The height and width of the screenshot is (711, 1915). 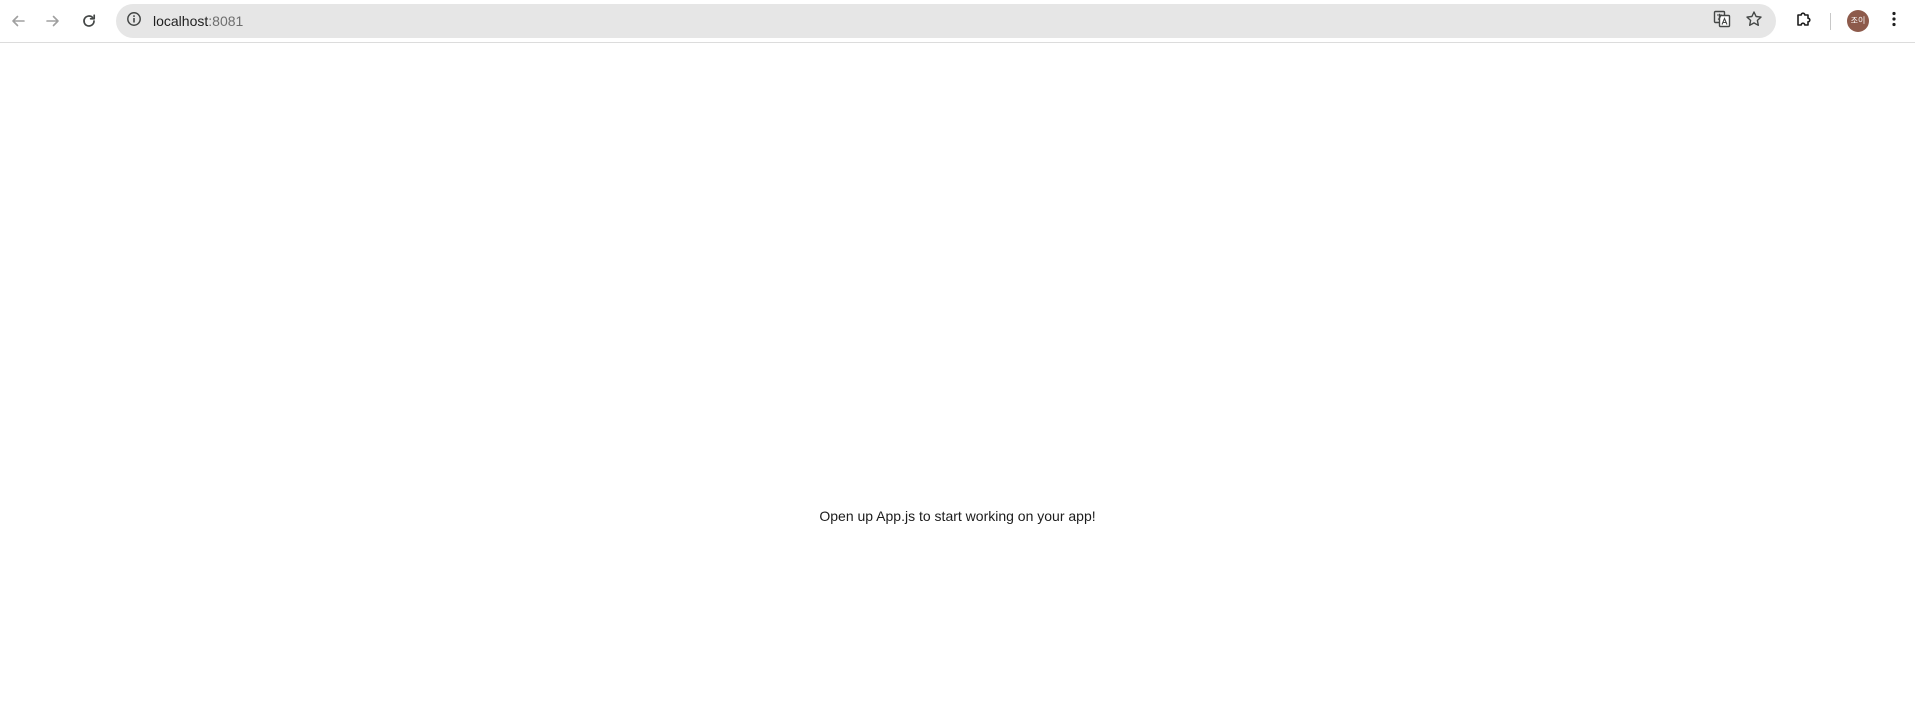 I want to click on browser-menu-button, so click(x=1894, y=21).